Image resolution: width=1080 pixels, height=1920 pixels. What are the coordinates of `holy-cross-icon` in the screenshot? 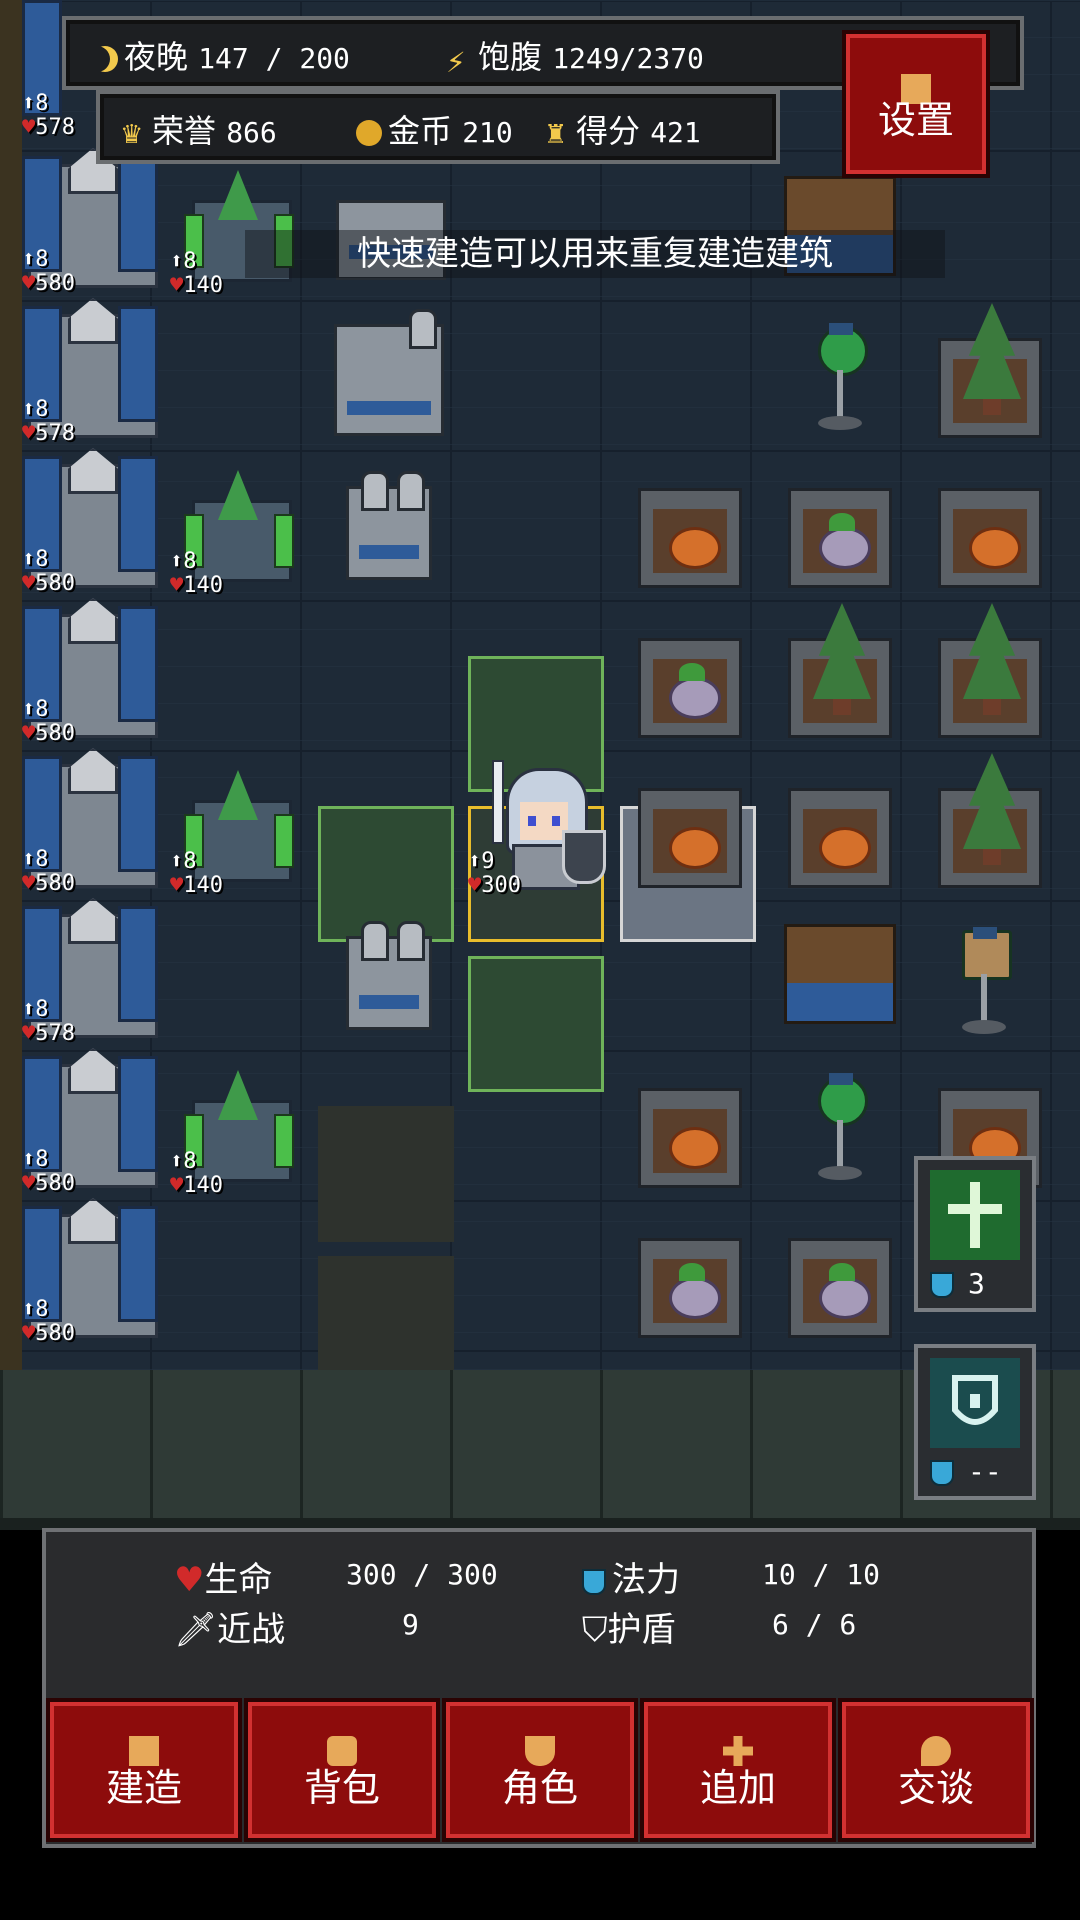 It's located at (975, 1215).